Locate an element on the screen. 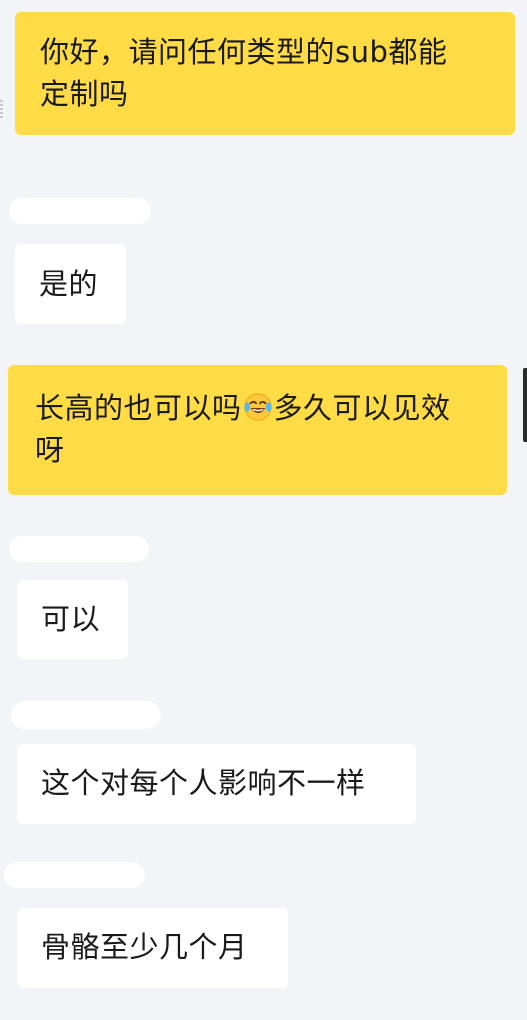 Image resolution: width=527 pixels, height=1020 pixels. message-text: 可以 is located at coordinates (71, 619).